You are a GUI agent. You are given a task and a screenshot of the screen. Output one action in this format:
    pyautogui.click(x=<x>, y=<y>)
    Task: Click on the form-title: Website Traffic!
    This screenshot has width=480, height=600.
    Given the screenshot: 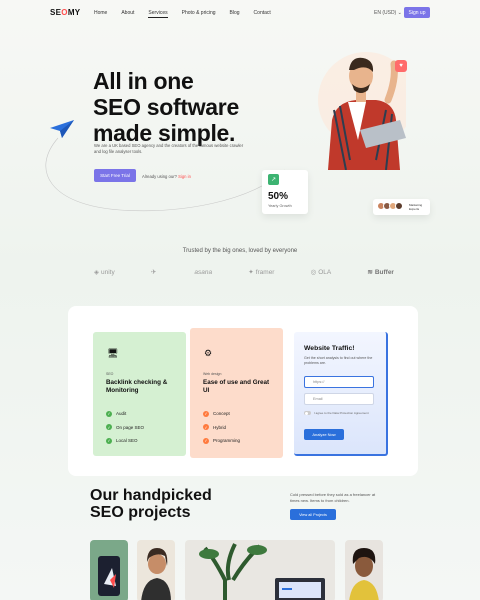 What is the action you would take?
    pyautogui.click(x=329, y=348)
    